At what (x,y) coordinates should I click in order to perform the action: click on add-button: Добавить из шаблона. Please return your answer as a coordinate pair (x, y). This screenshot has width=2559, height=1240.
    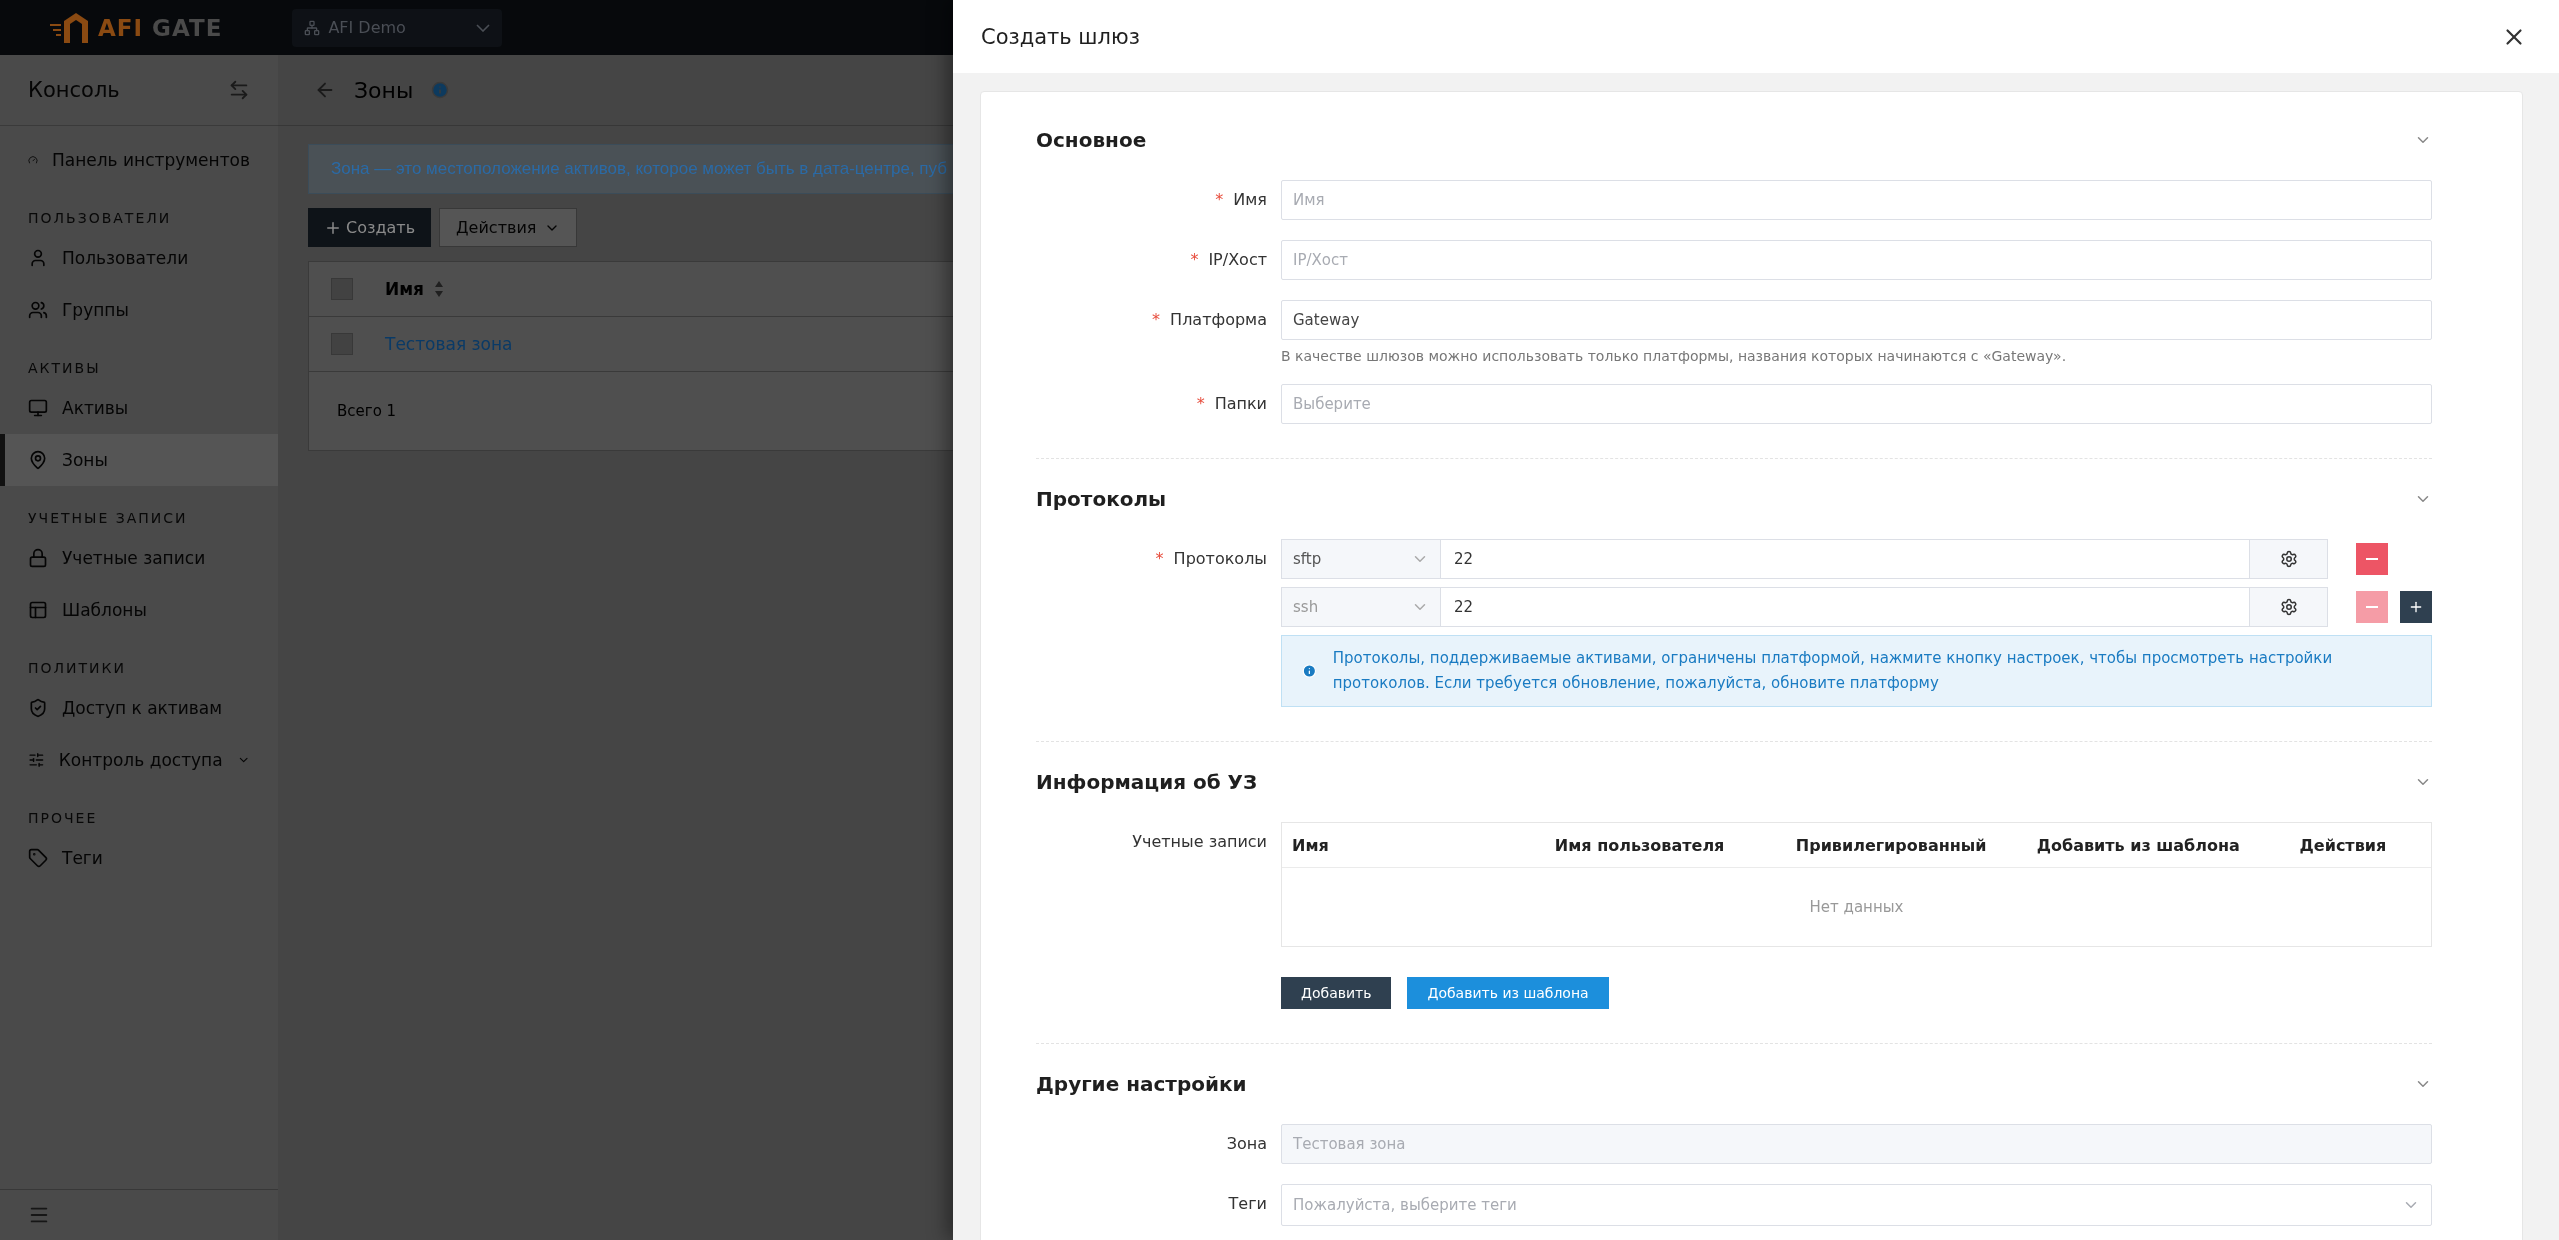
    Looking at the image, I should click on (1508, 993).